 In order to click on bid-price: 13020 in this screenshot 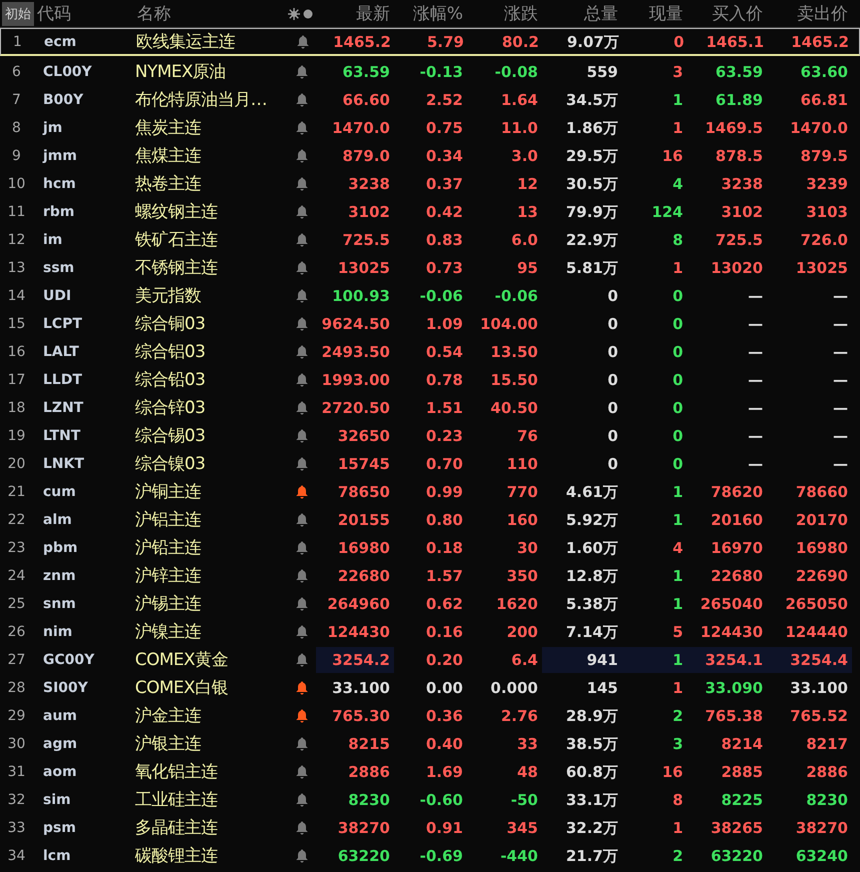, I will do `click(736, 268)`.